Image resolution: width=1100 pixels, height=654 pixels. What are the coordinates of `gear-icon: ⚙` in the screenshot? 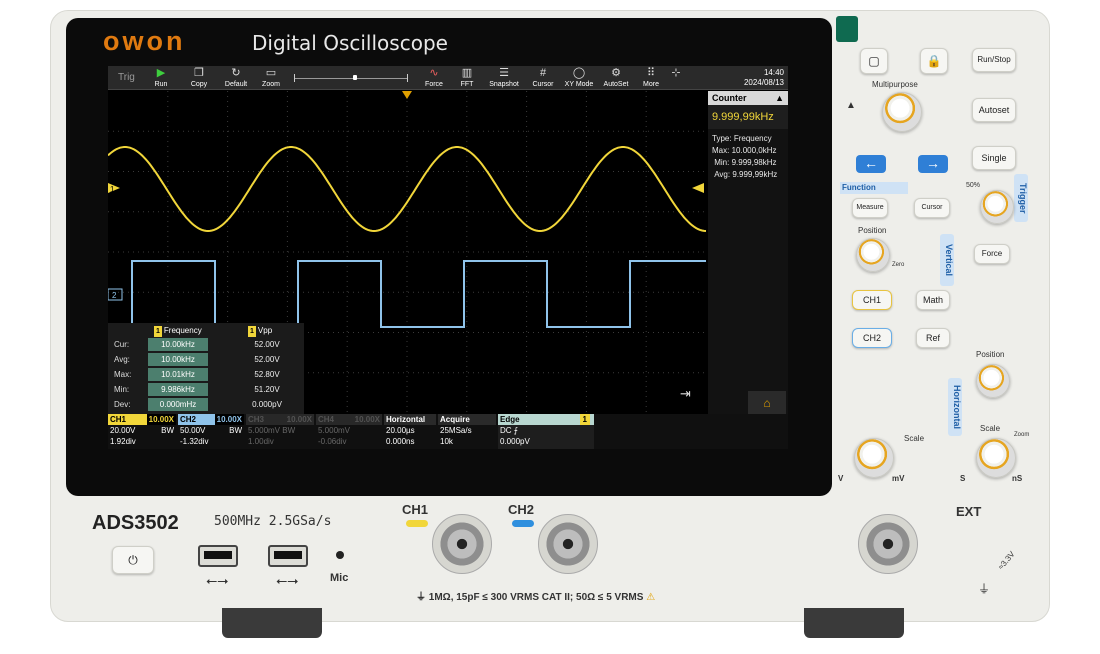 It's located at (616, 73).